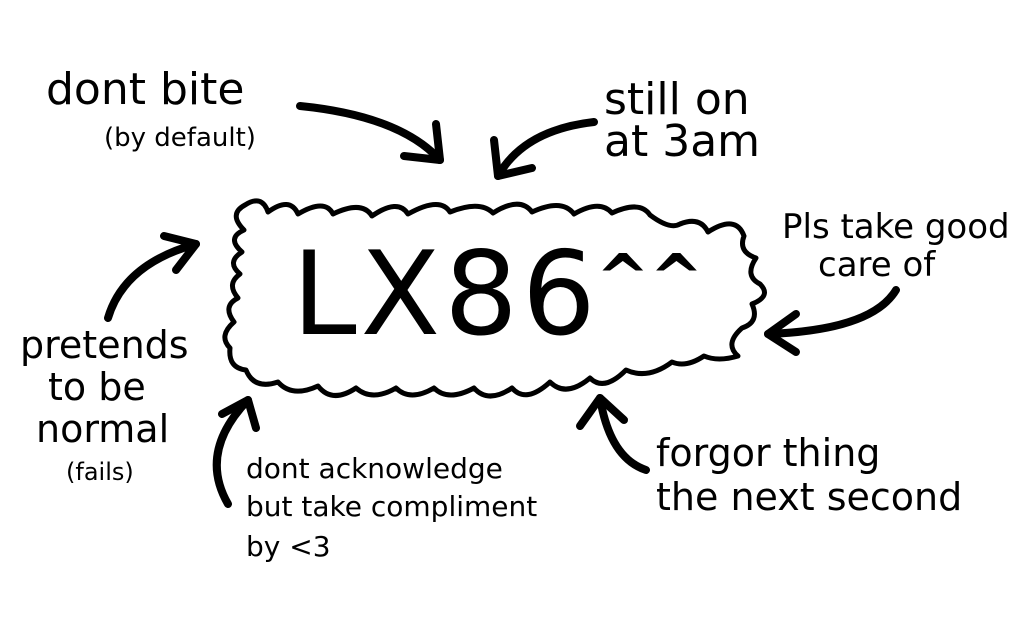  I want to click on note-still-on-line2: at 3am, so click(682, 141).